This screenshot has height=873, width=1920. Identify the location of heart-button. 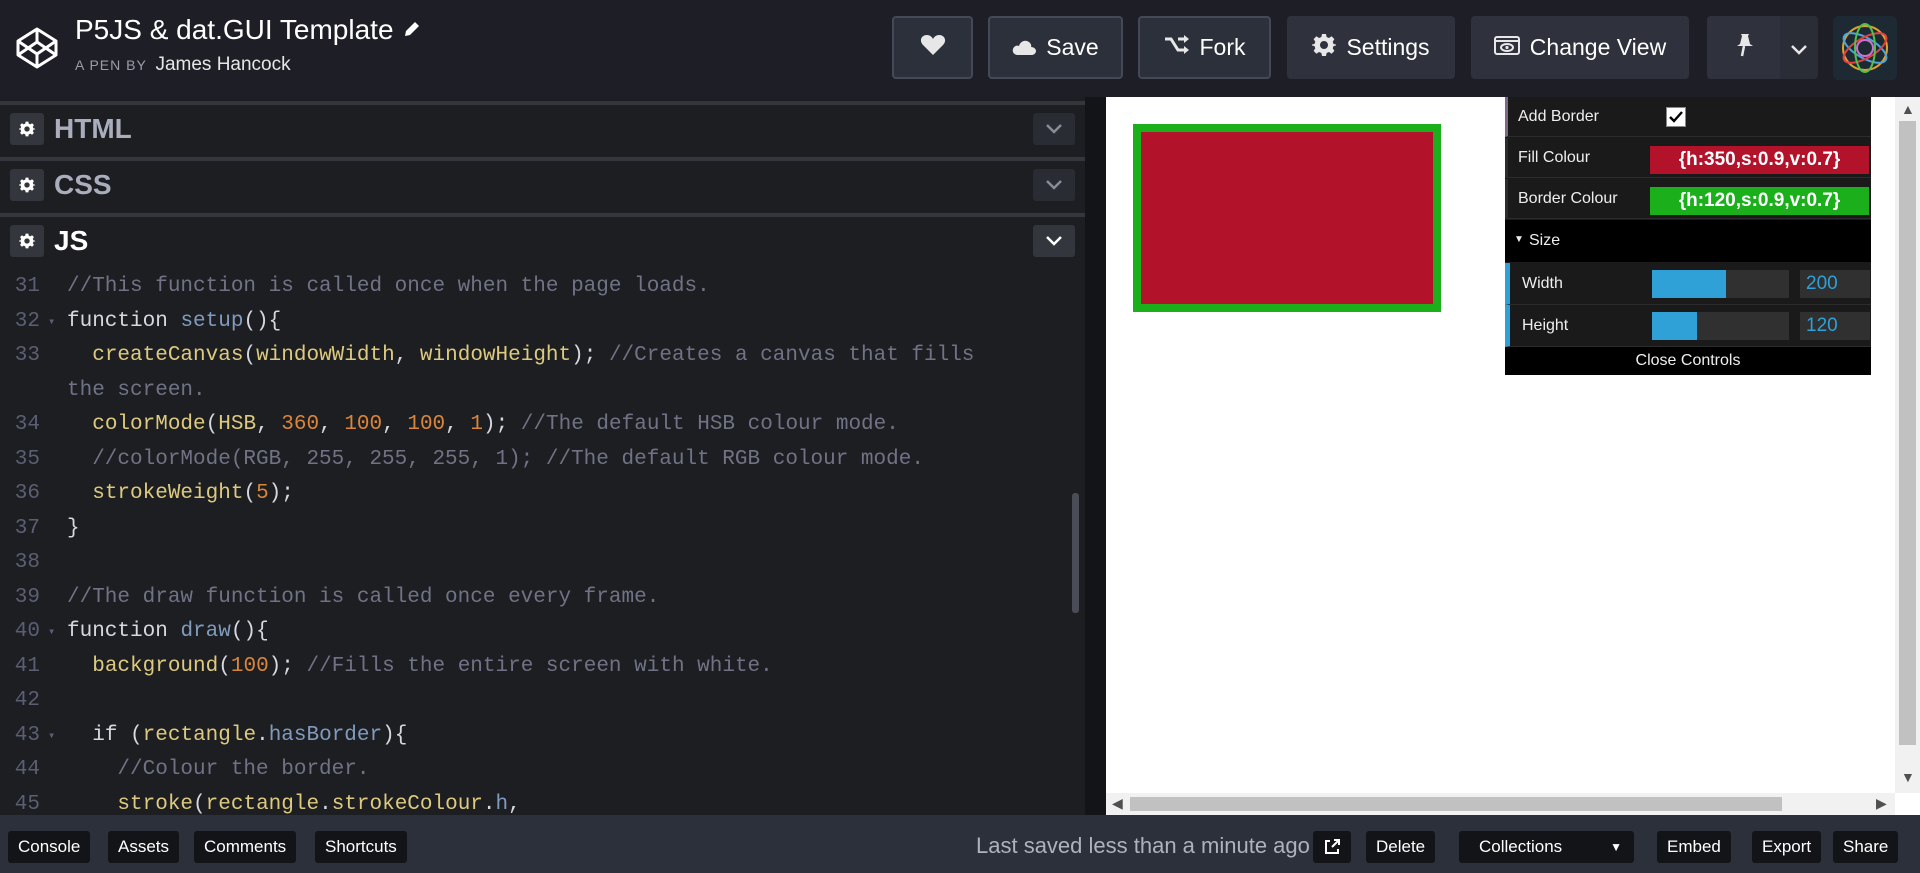
(932, 47).